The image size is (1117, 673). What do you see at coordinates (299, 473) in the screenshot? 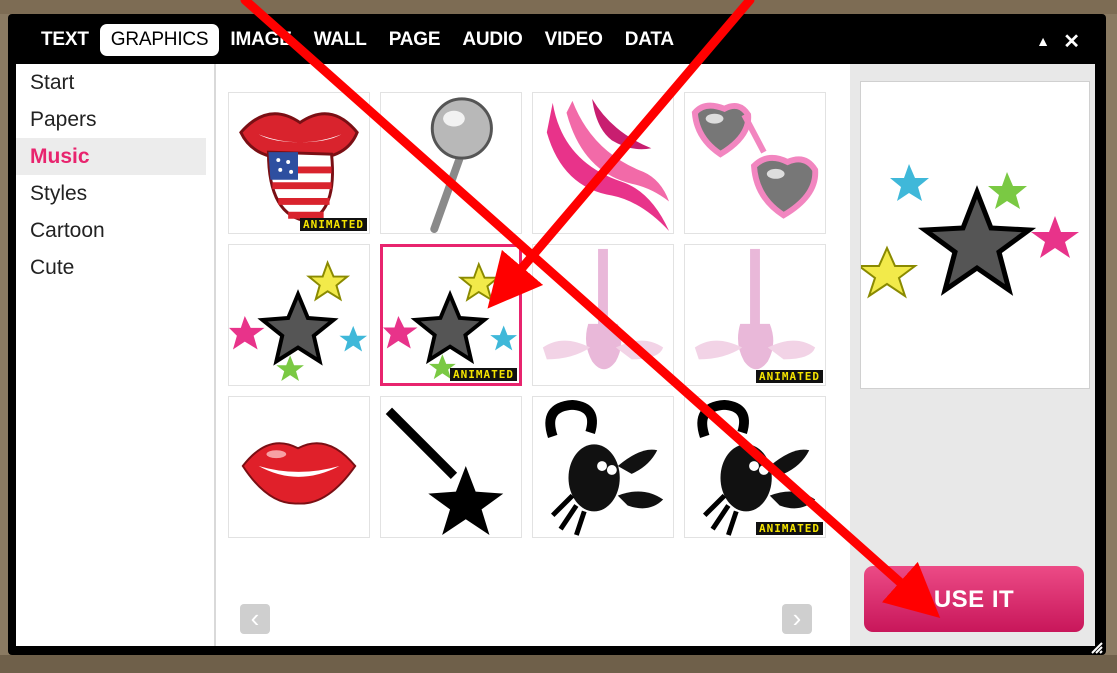
I see `red-lips-icon` at bounding box center [299, 473].